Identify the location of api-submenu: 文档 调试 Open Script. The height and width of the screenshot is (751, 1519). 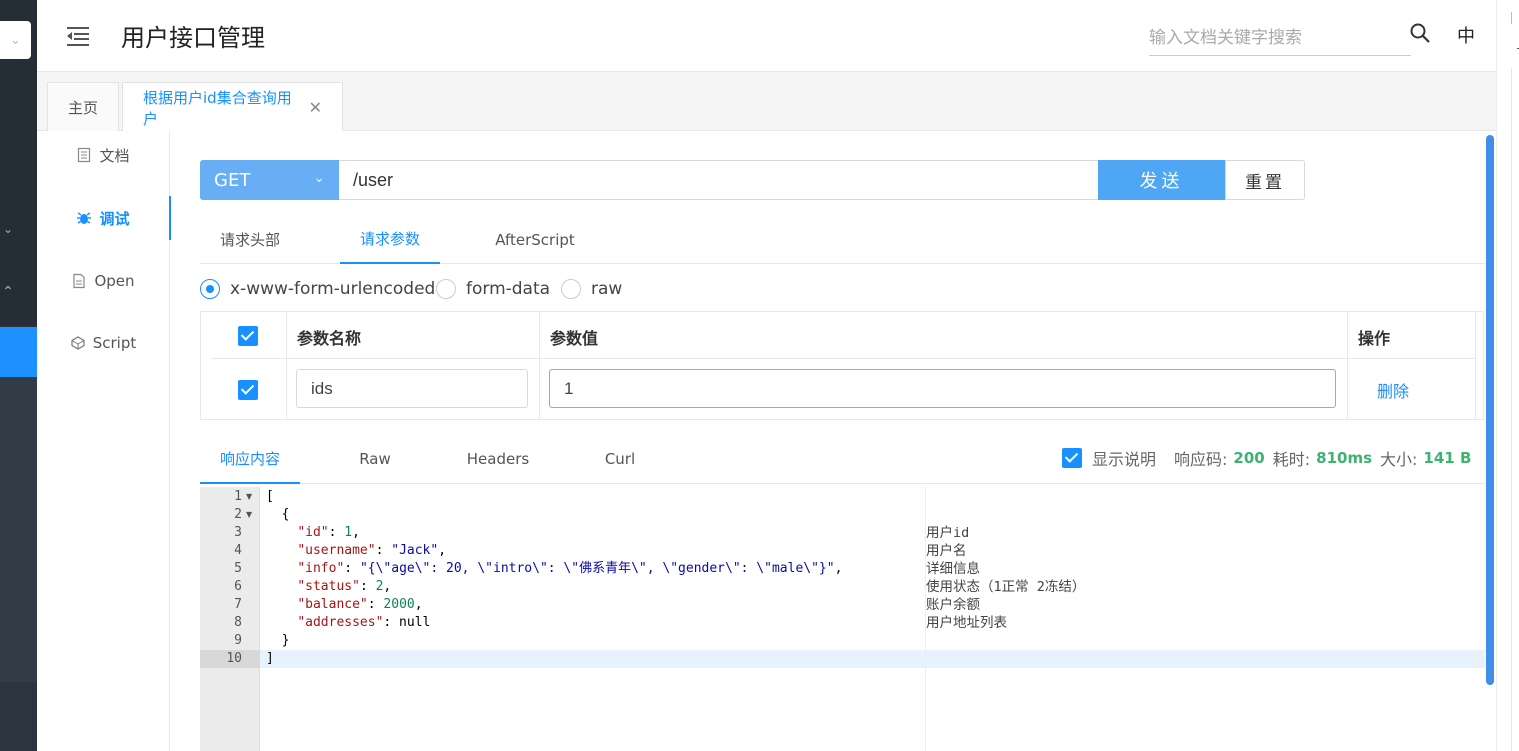
(104, 441).